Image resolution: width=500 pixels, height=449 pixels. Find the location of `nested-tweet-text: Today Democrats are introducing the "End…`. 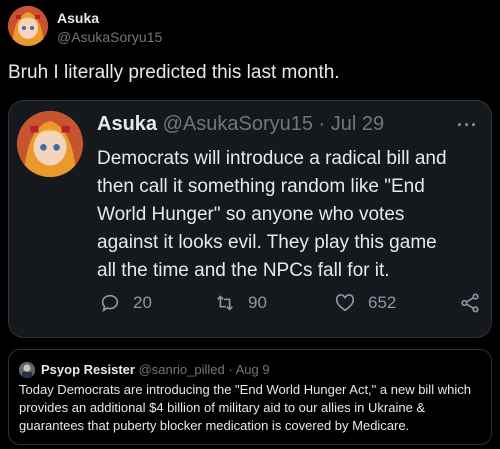

nested-tweet-text: Today Democrats are introducing the "End… is located at coordinates (245, 407).